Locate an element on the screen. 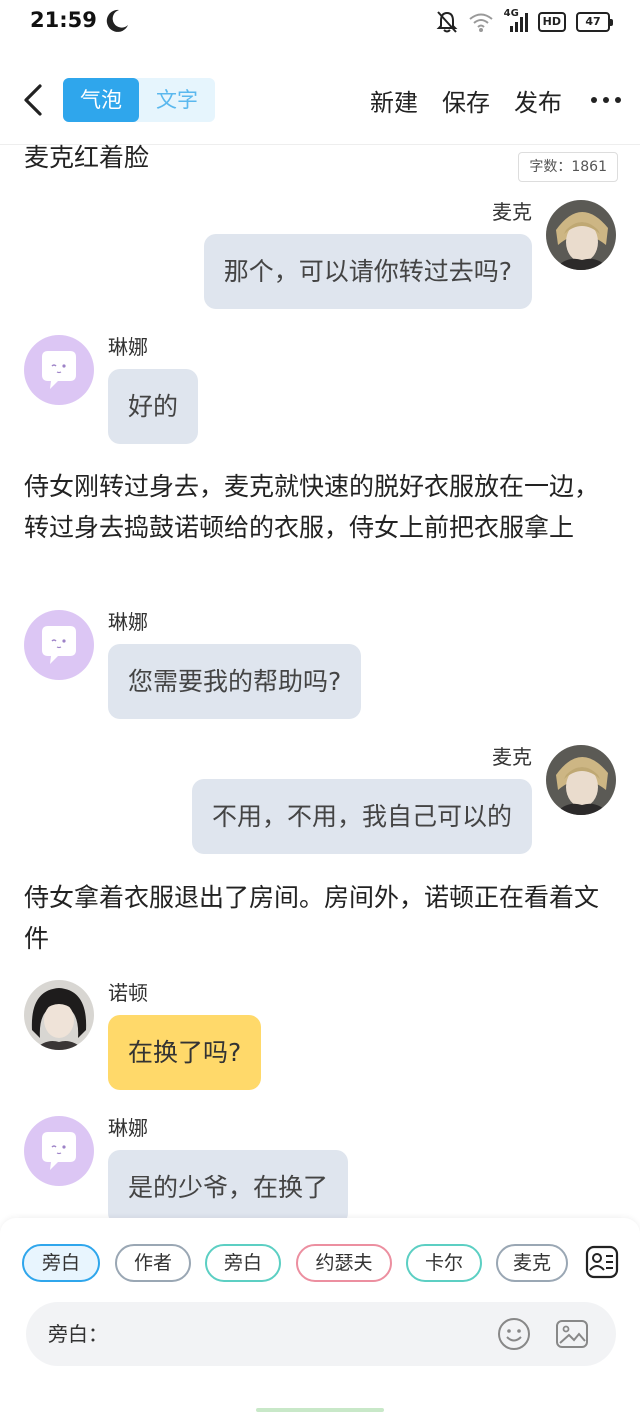  role-chip-mike: 麦克 is located at coordinates (532, 1263).